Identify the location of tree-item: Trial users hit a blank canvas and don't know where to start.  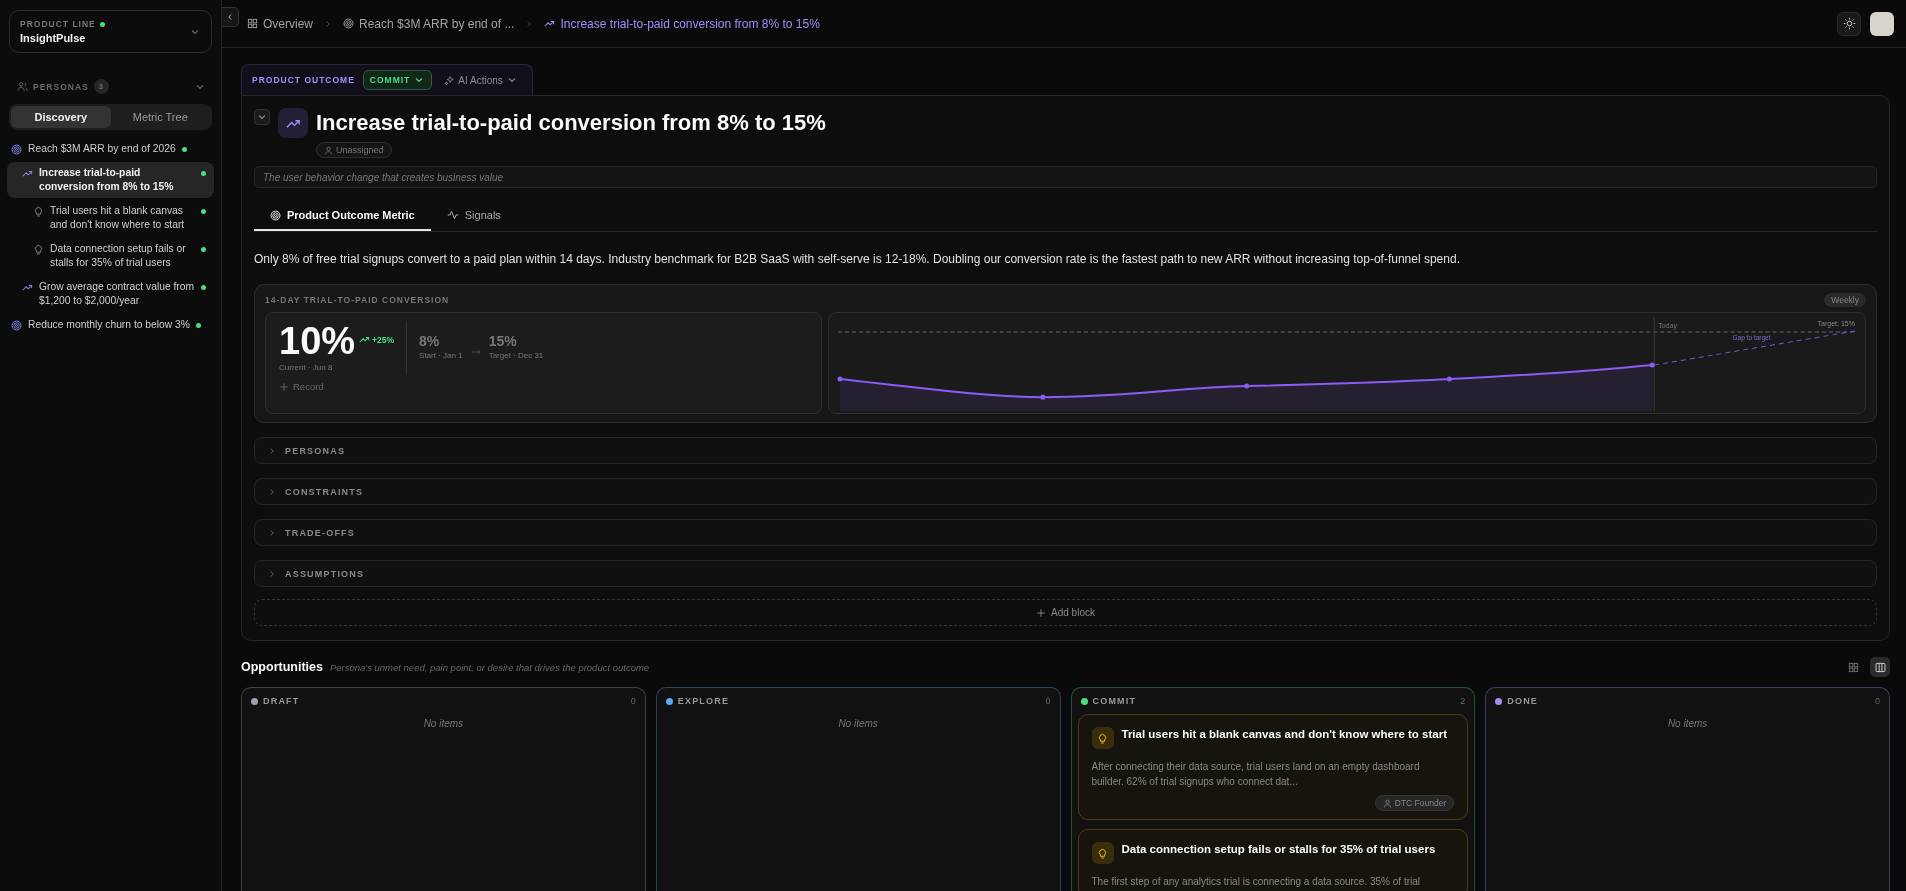
(110, 218).